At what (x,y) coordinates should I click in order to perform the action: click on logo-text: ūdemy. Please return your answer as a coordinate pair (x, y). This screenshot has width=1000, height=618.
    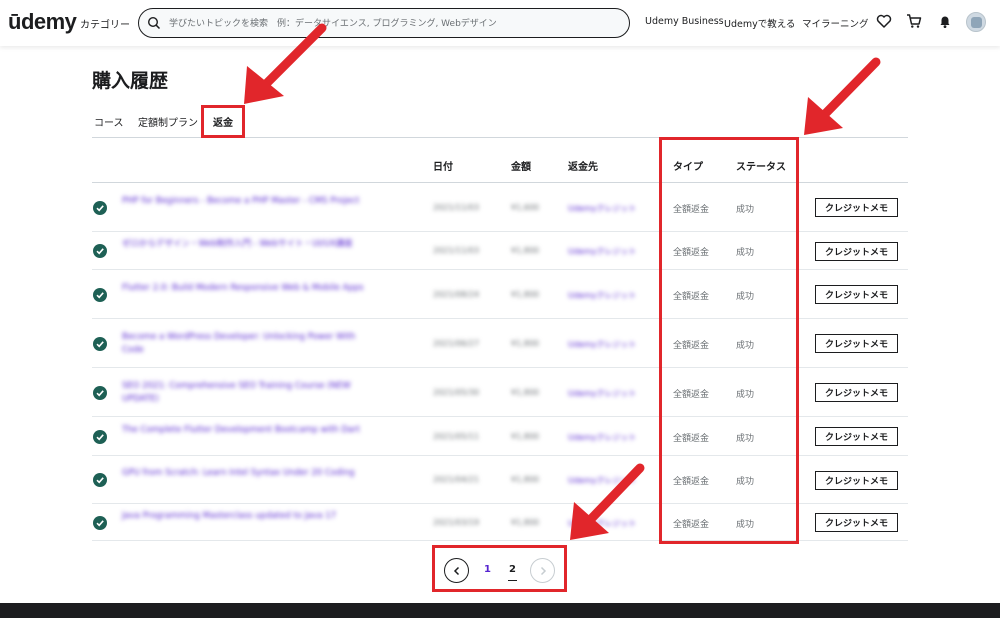
    Looking at the image, I should click on (42, 21).